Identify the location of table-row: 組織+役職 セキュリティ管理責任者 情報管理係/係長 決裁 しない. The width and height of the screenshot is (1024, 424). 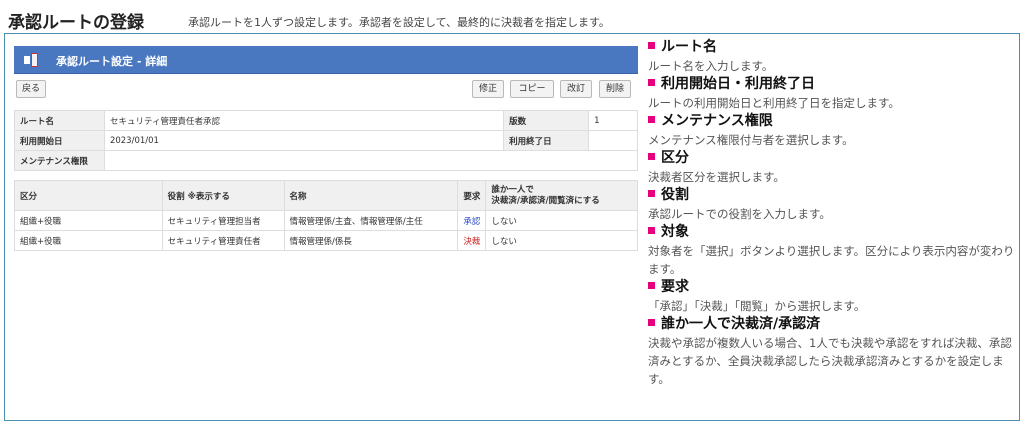
(326, 240).